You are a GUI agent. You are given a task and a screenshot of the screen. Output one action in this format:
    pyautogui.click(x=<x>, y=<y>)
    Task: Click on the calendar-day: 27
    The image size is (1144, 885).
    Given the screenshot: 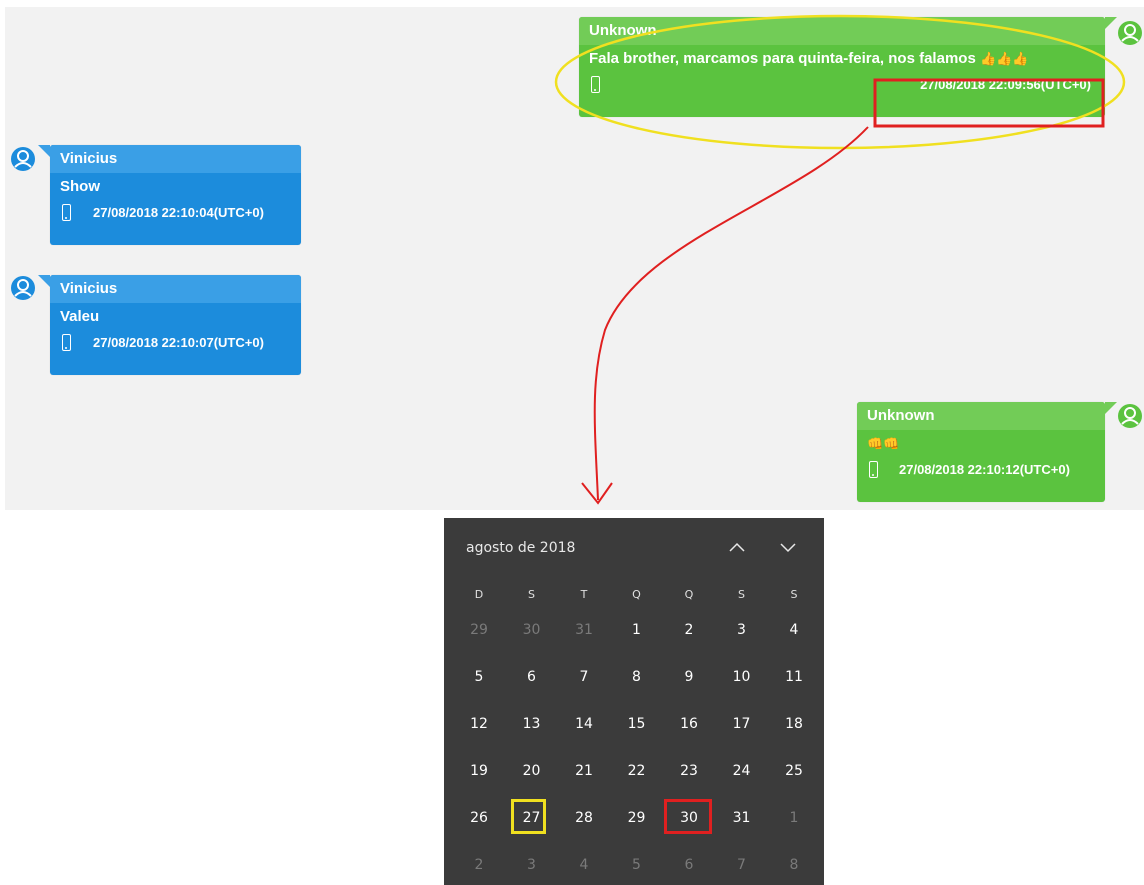 What is the action you would take?
    pyautogui.click(x=532, y=818)
    